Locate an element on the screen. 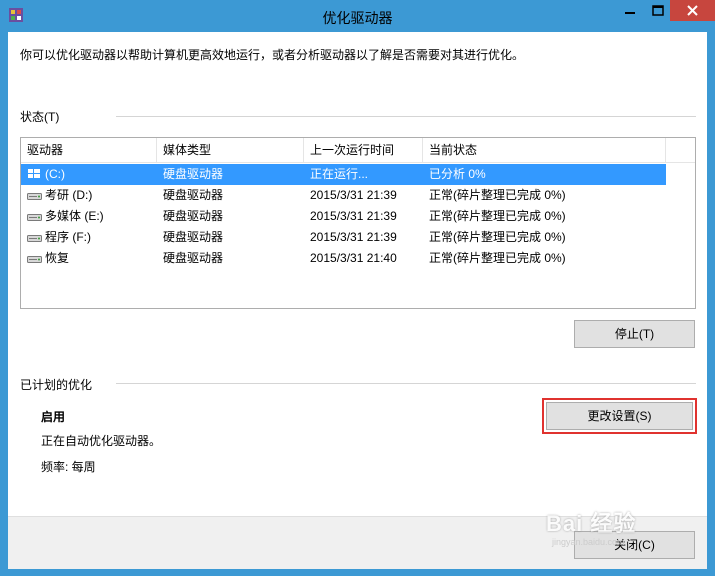 The width and height of the screenshot is (715, 576). drive-name: (C:) is located at coordinates (55, 174).